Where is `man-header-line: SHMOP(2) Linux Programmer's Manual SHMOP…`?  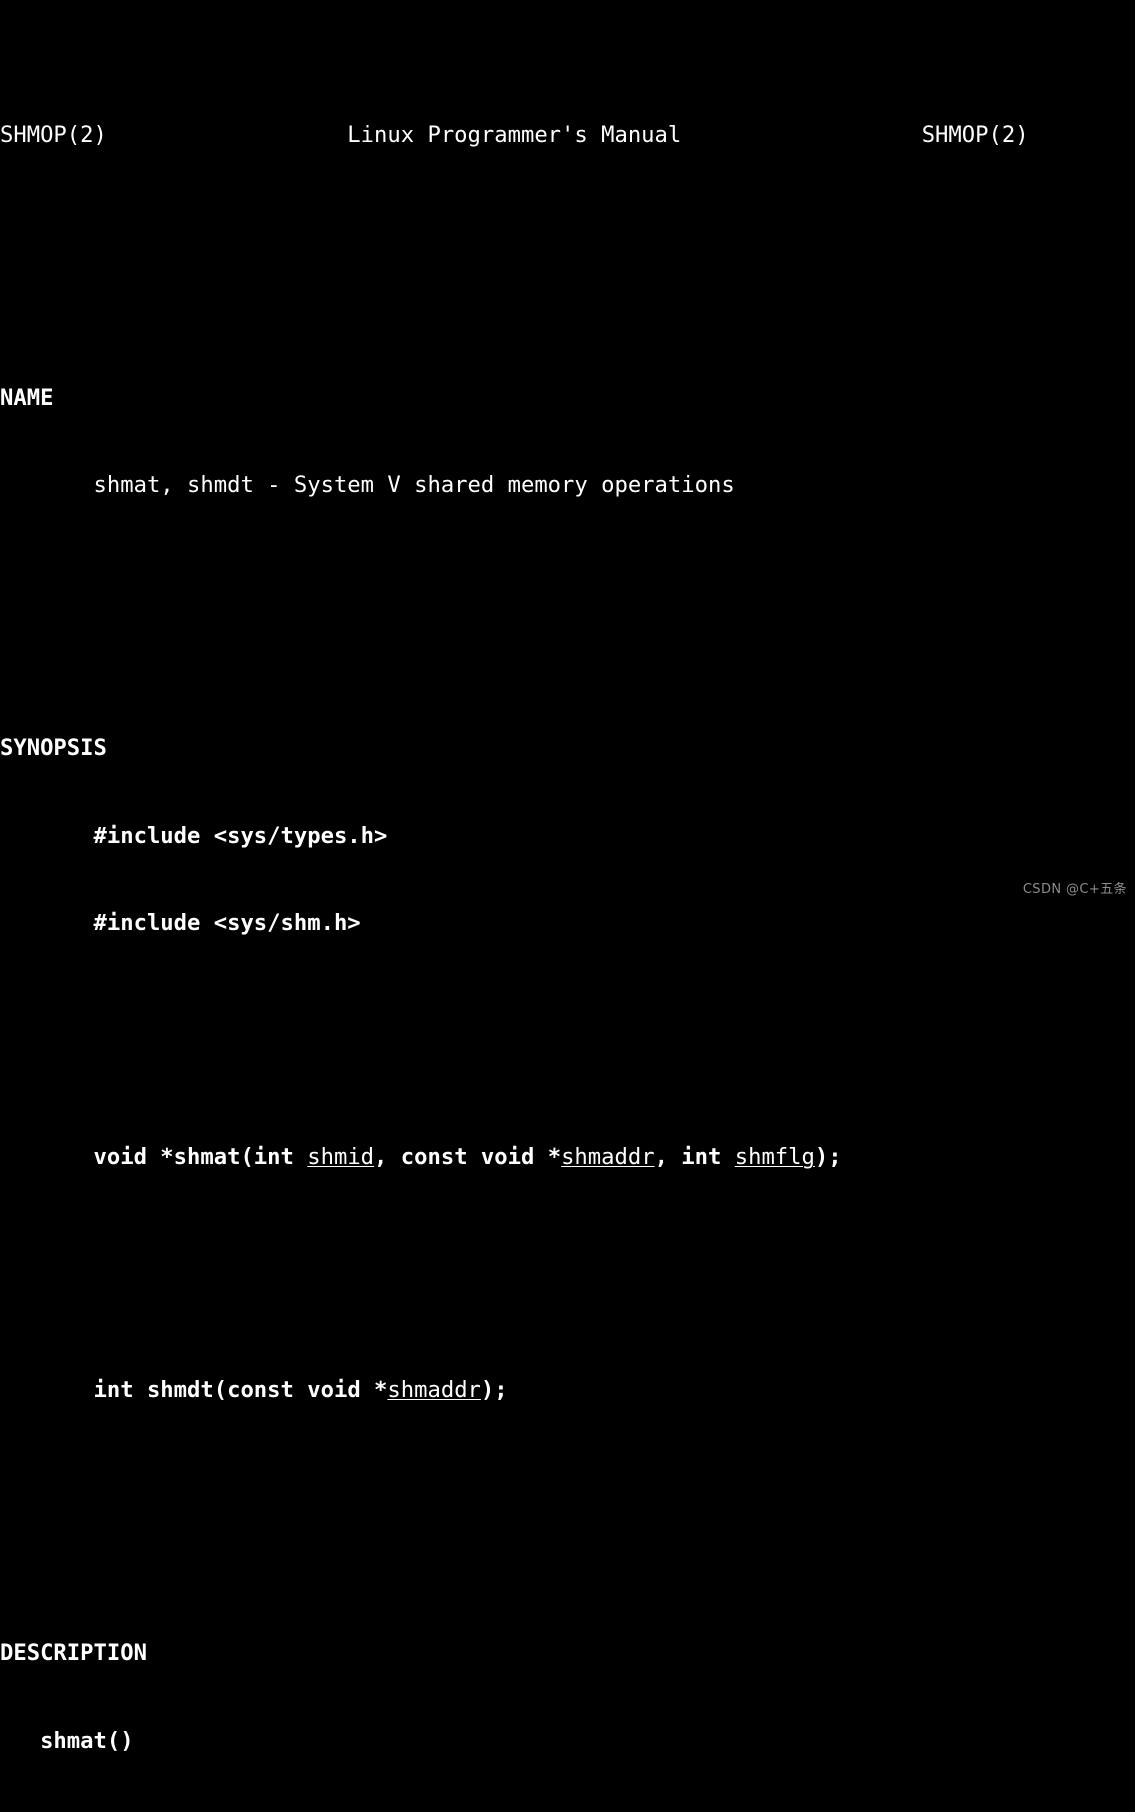
man-header-line: SHMOP(2) Linux Programmer's Manual SHMOP… is located at coordinates (567, 135).